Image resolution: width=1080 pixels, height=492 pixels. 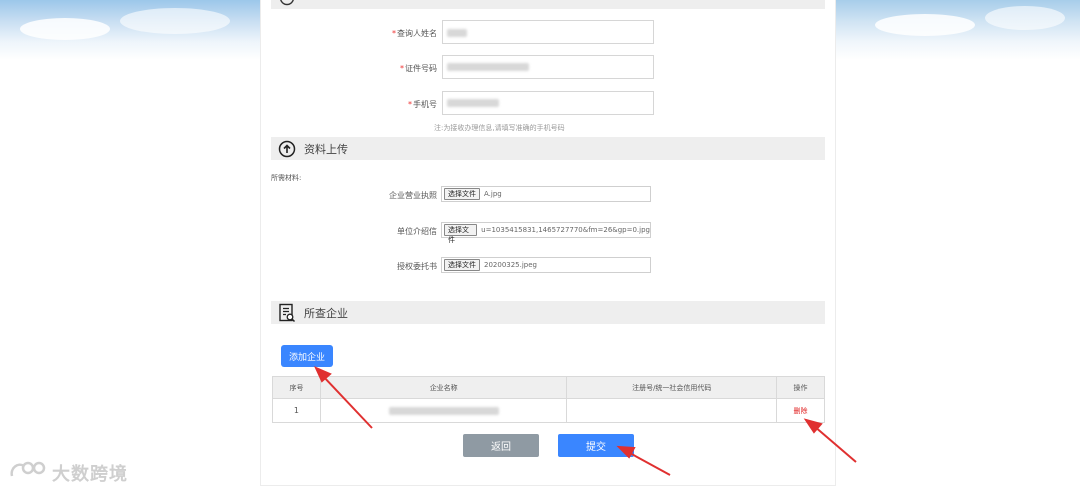 What do you see at coordinates (287, 149) in the screenshot?
I see `upload-icon` at bounding box center [287, 149].